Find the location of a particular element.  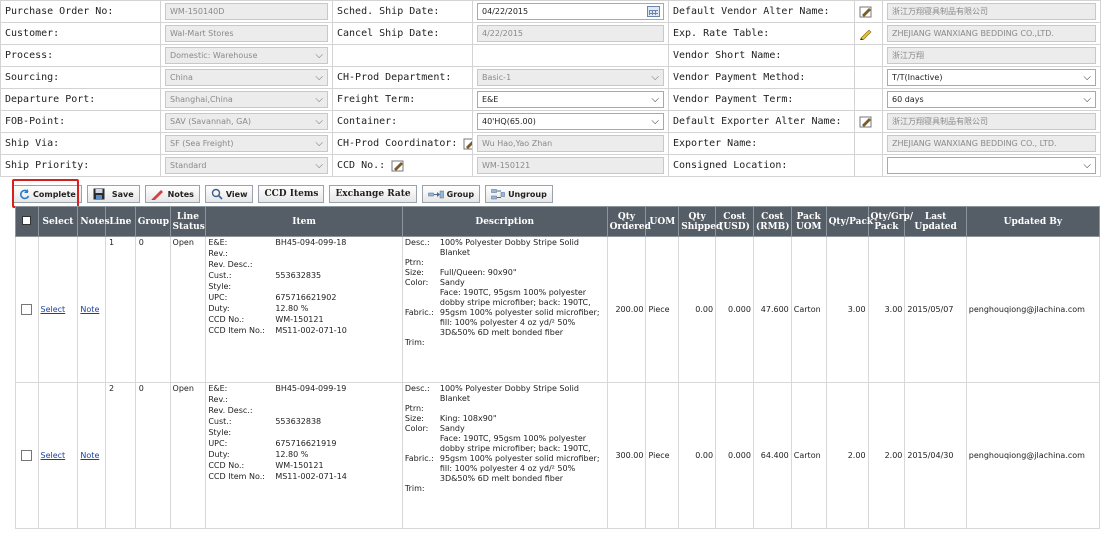

exchange-rate-button: Exchange Rate is located at coordinates (373, 194).